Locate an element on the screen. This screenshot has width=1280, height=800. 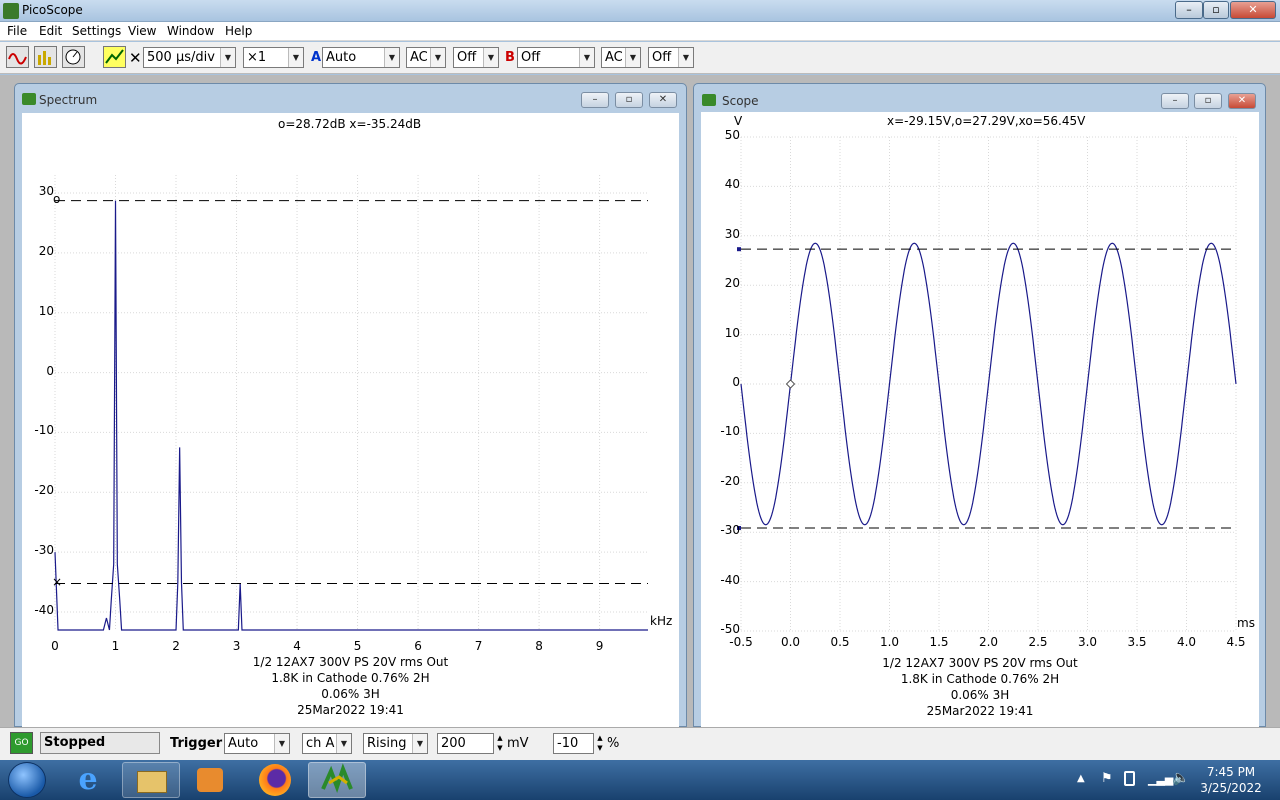
channel-a-extra-select: Off ▼ is located at coordinates (476, 57).